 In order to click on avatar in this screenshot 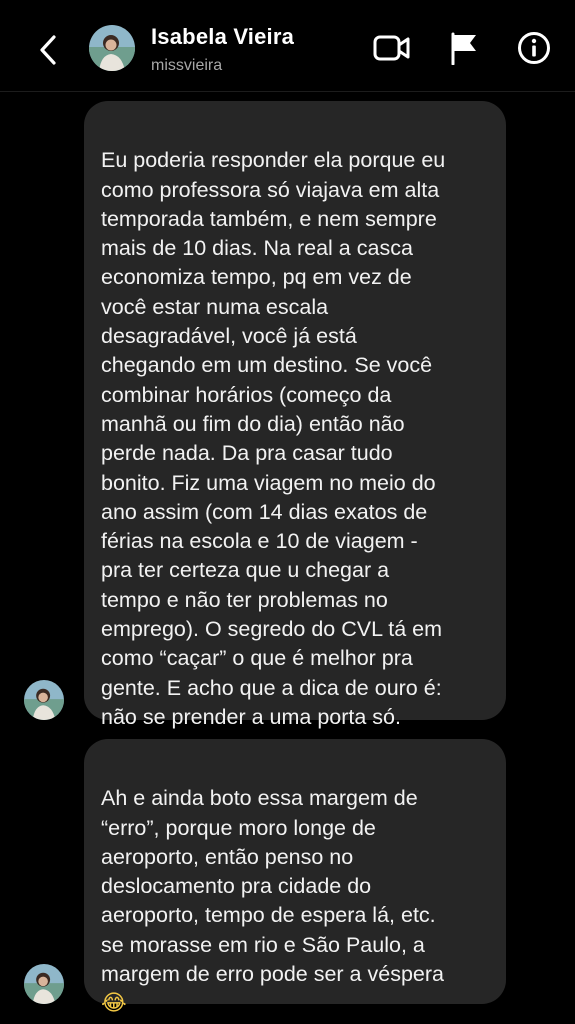, I will do `click(112, 48)`.